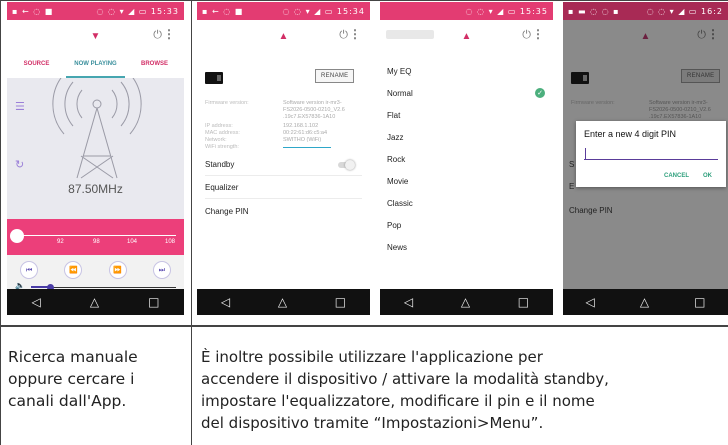  I want to click on radio-tower-icon, so click(97, 128).